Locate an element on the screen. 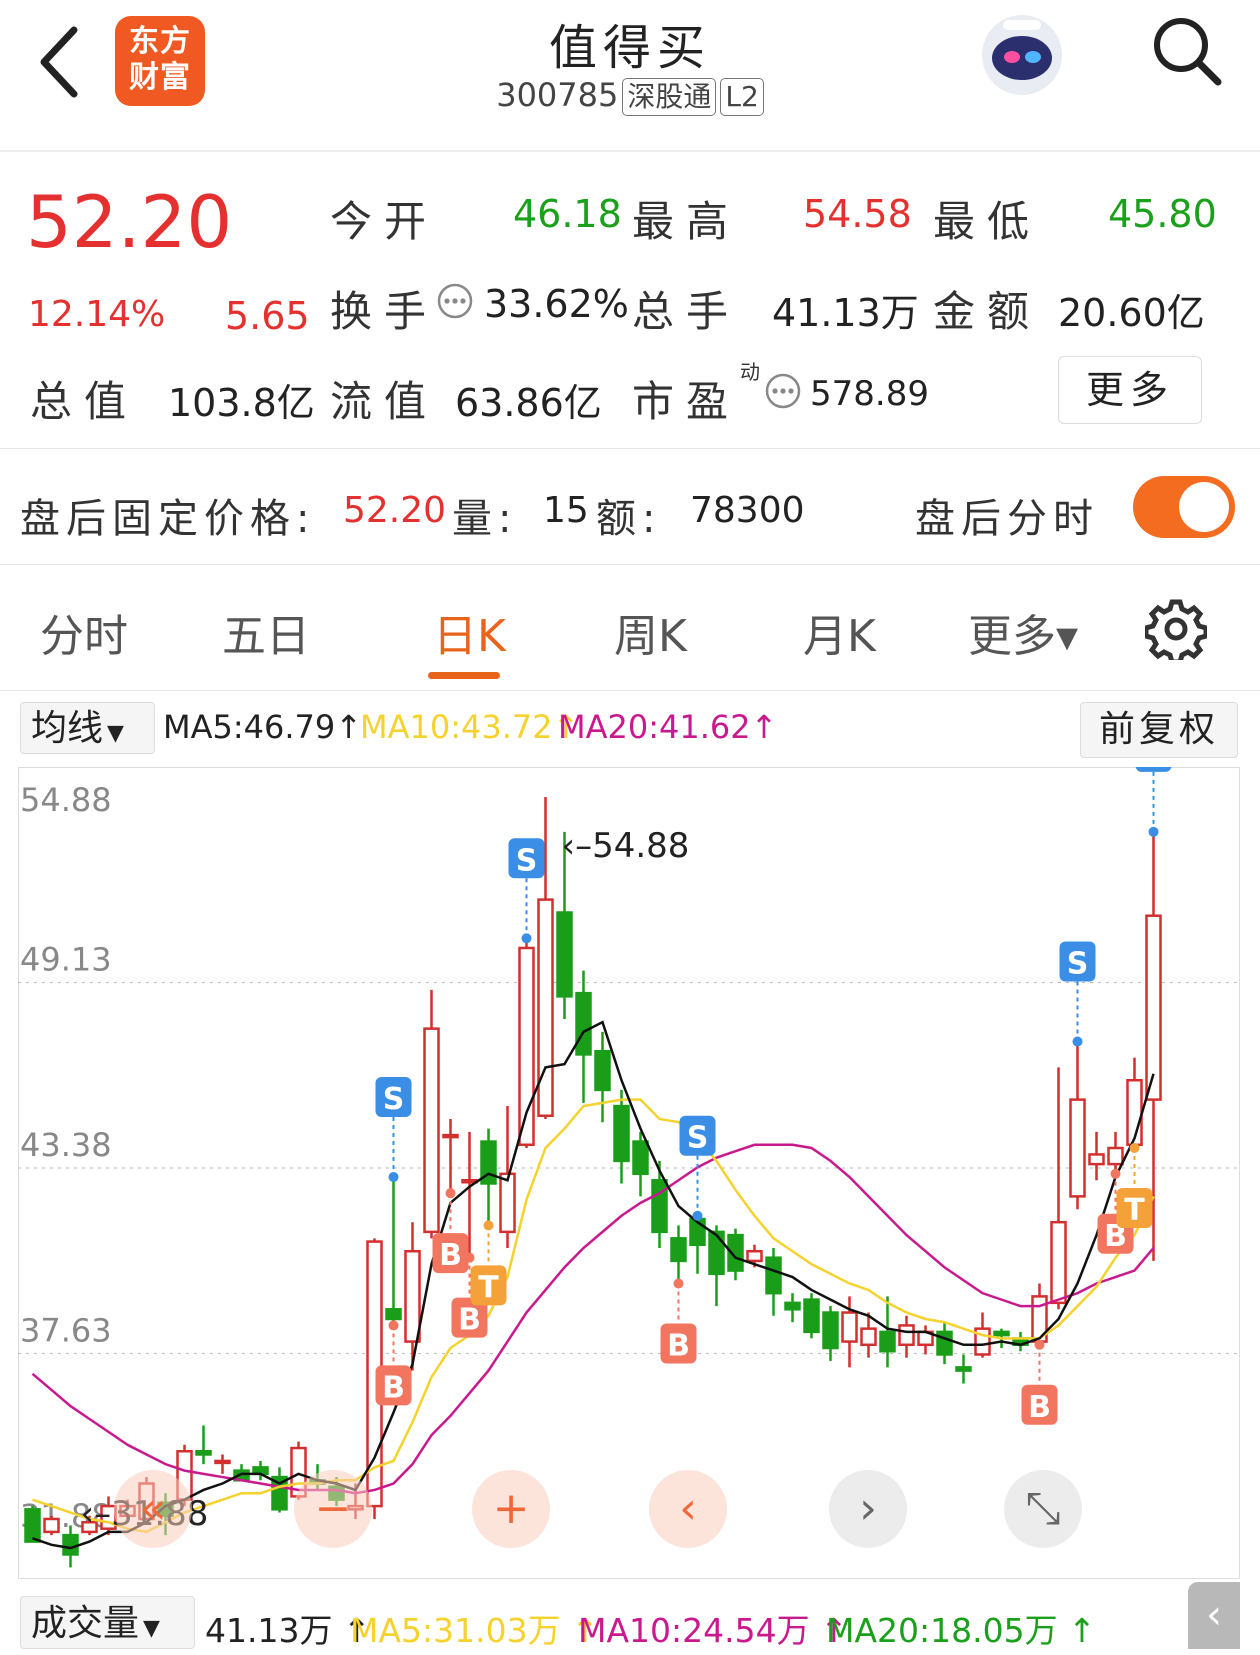  after-hours-amt-label: 额: is located at coordinates (629, 519).